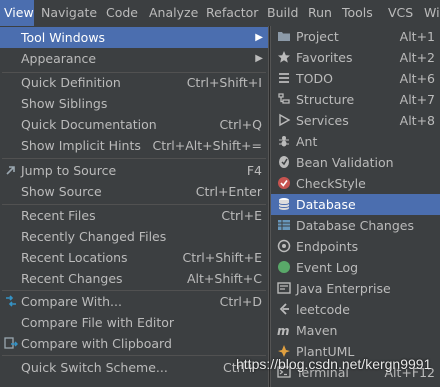 Image resolution: width=440 pixels, height=387 pixels. What do you see at coordinates (355, 120) in the screenshot?
I see `submenu-item-services: Services Alt+8` at bounding box center [355, 120].